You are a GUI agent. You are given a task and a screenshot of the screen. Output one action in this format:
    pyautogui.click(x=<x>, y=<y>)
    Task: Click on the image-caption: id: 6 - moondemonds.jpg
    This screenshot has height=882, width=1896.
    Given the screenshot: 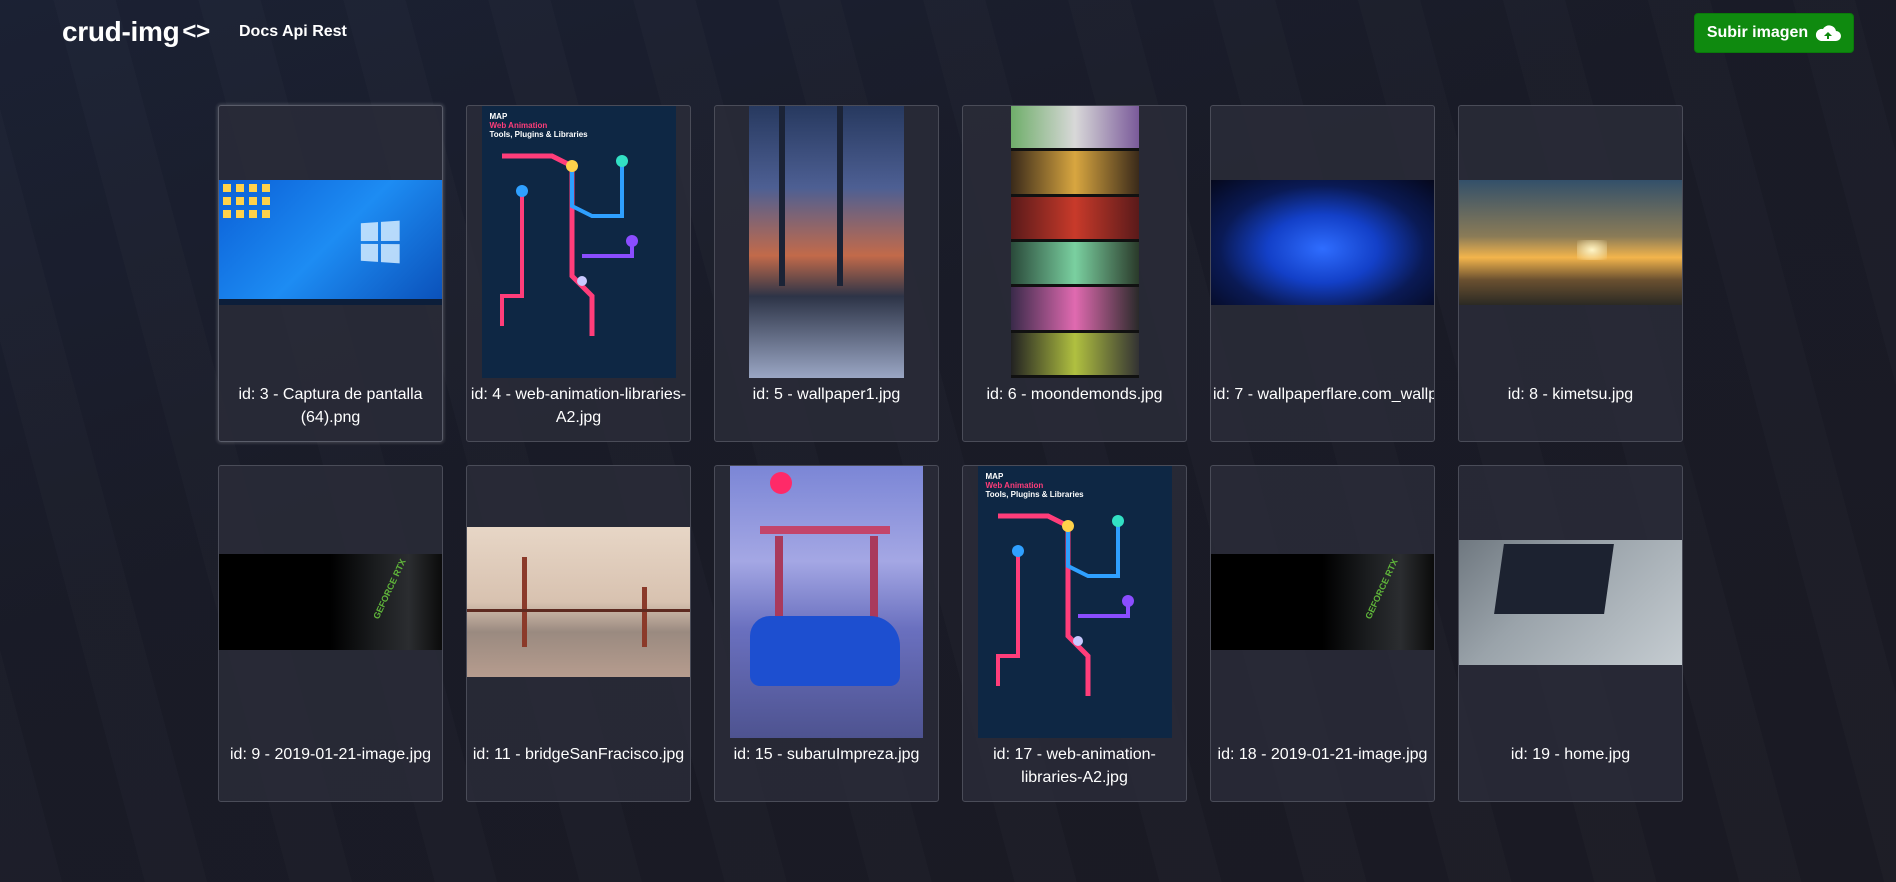 What is the action you would take?
    pyautogui.click(x=1074, y=394)
    